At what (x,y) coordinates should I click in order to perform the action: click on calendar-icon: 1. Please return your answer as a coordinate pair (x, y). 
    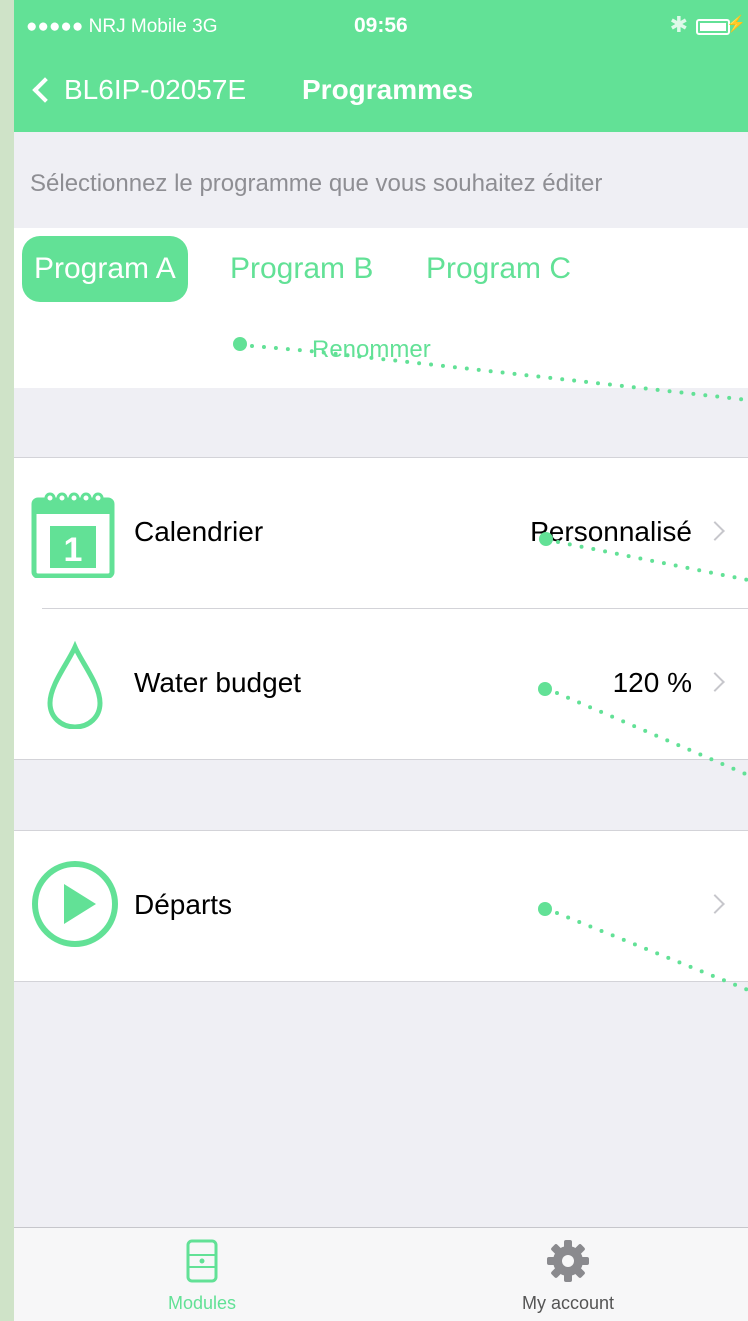
    Looking at the image, I should click on (73, 535).